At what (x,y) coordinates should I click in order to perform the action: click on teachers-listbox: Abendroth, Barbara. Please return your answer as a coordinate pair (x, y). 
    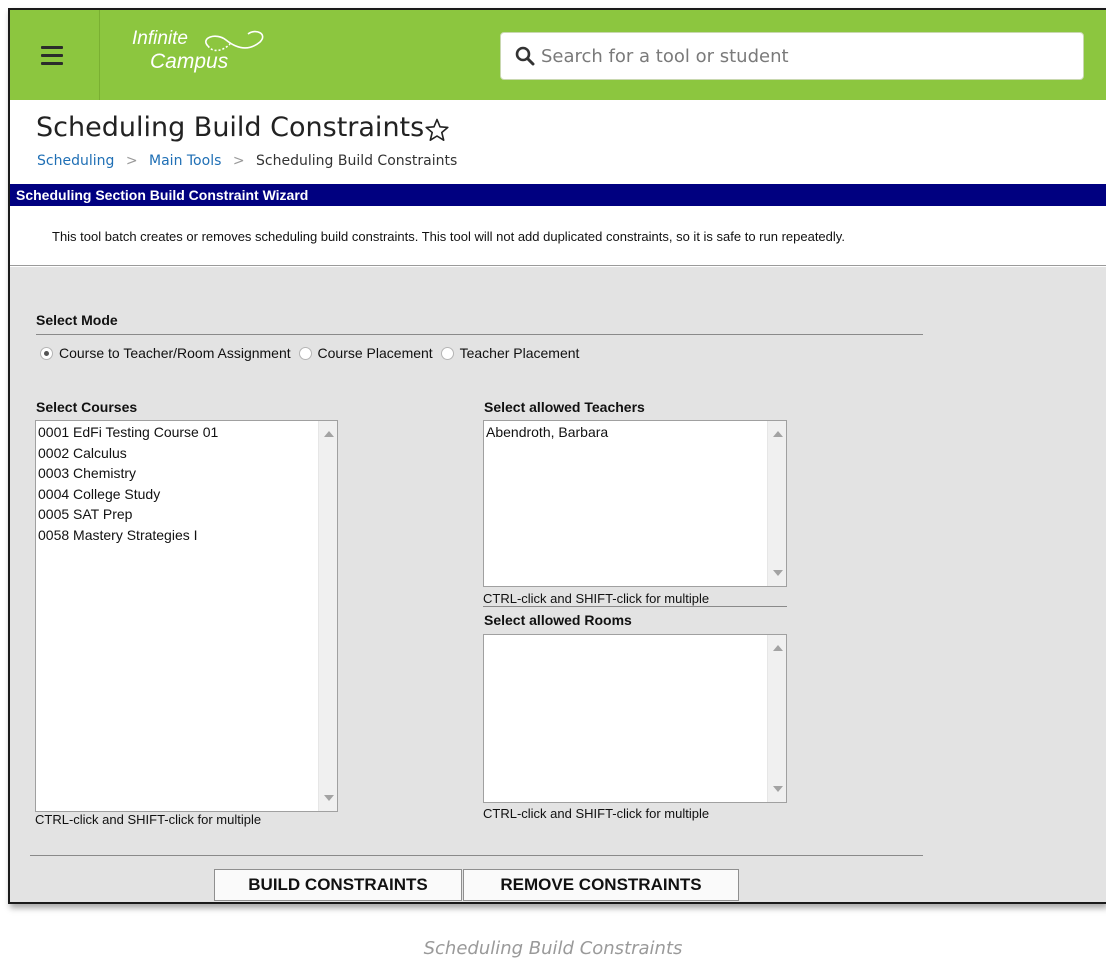
    Looking at the image, I should click on (635, 503).